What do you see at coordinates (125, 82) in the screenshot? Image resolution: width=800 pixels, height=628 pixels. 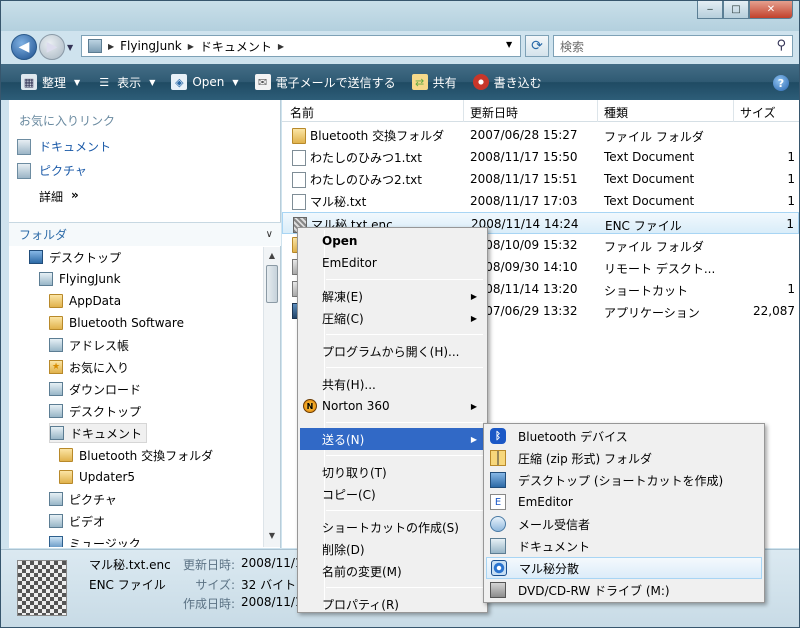 I see `views-button: ☰ 表示 ▼` at bounding box center [125, 82].